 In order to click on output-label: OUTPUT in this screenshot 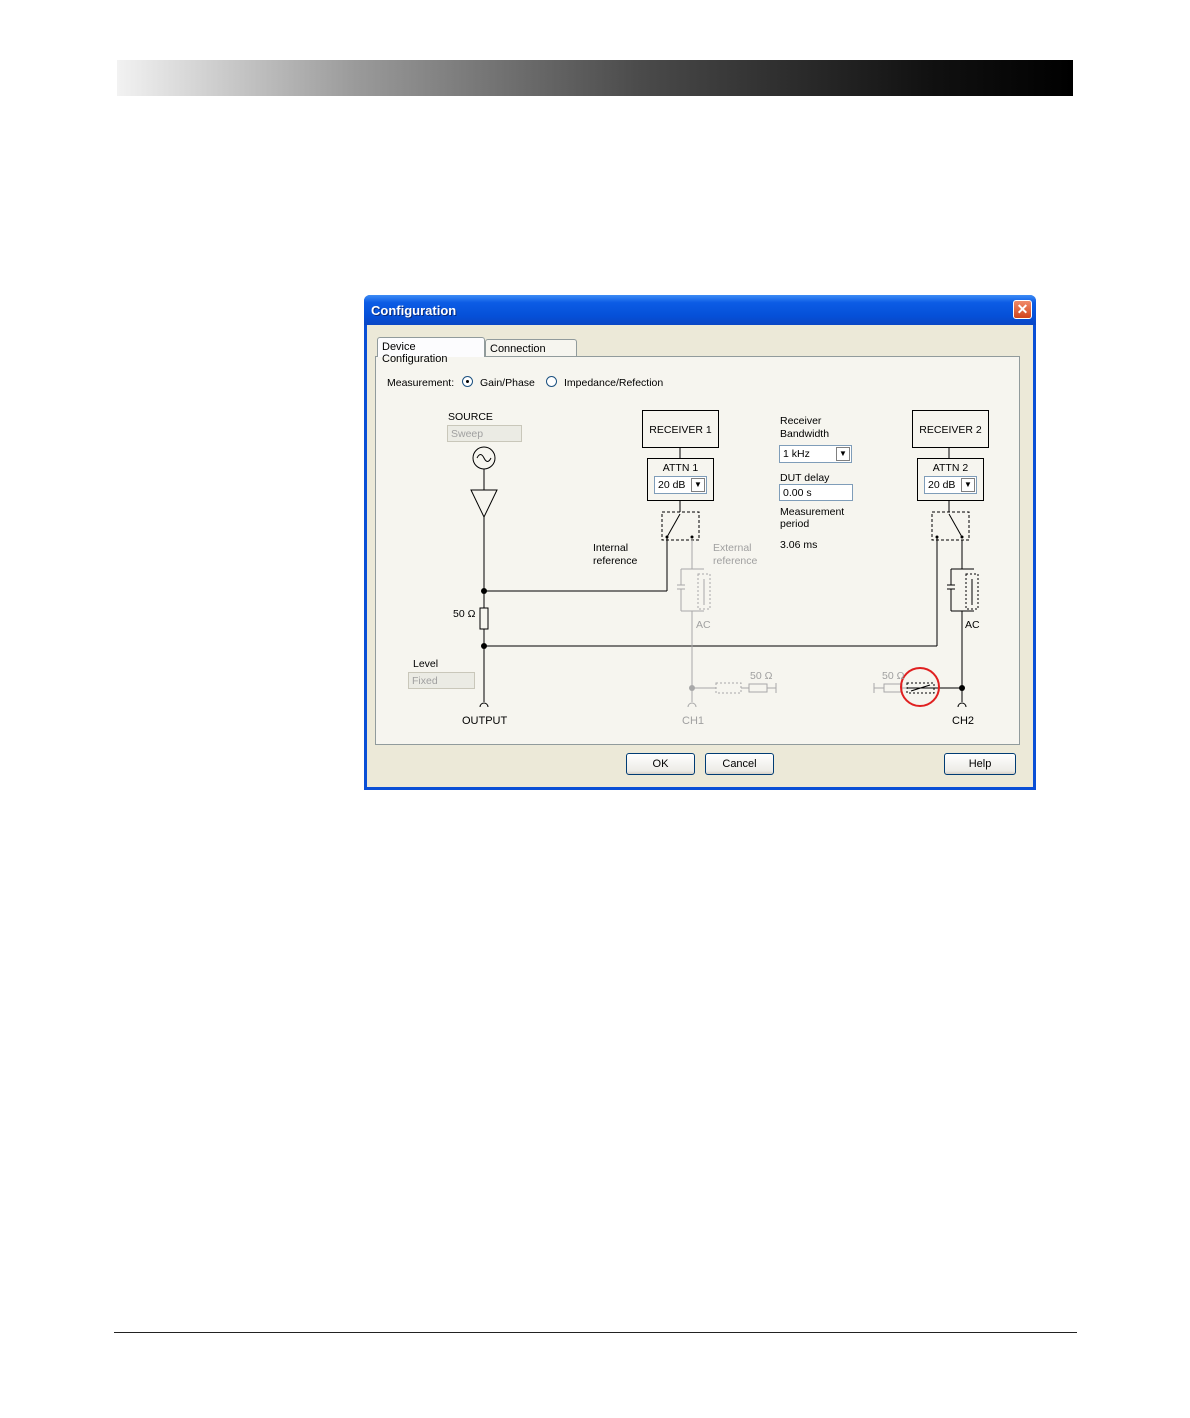, I will do `click(485, 721)`.